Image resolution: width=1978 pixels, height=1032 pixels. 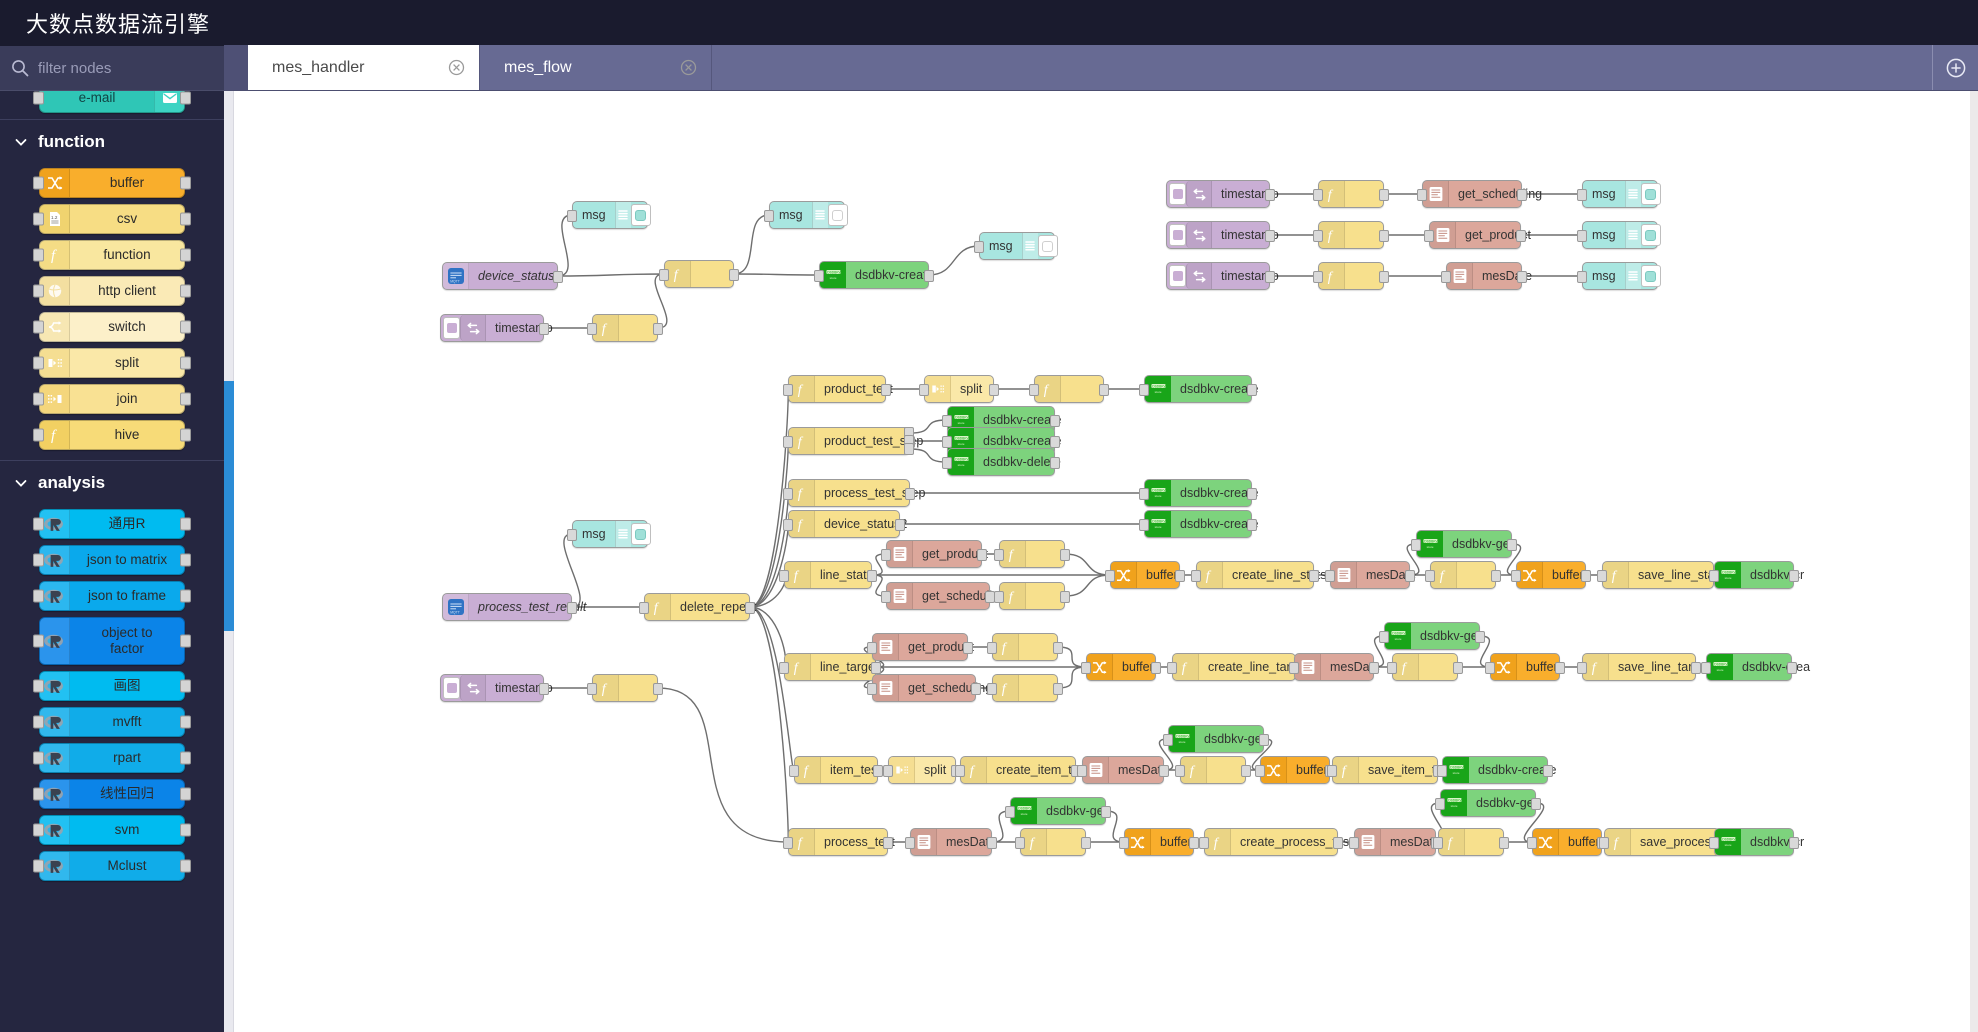 I want to click on node-create_item_test-60: f create_item_test, so click(x=1021, y=770).